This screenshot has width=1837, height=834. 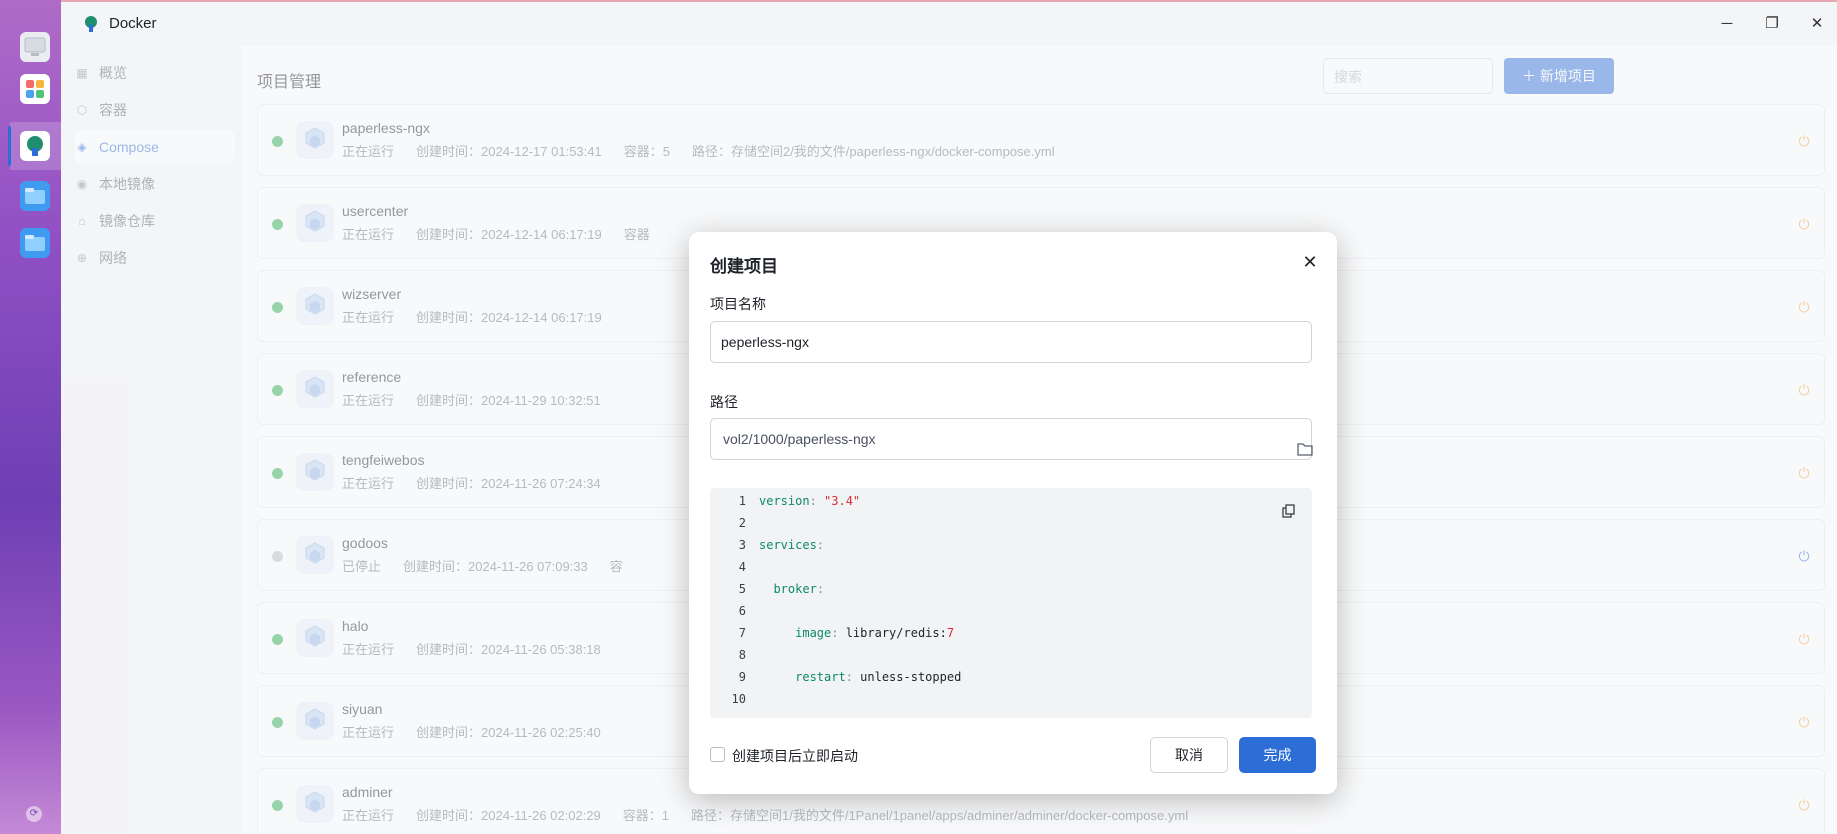 What do you see at coordinates (742, 567) in the screenshot?
I see `line-number: 4` at bounding box center [742, 567].